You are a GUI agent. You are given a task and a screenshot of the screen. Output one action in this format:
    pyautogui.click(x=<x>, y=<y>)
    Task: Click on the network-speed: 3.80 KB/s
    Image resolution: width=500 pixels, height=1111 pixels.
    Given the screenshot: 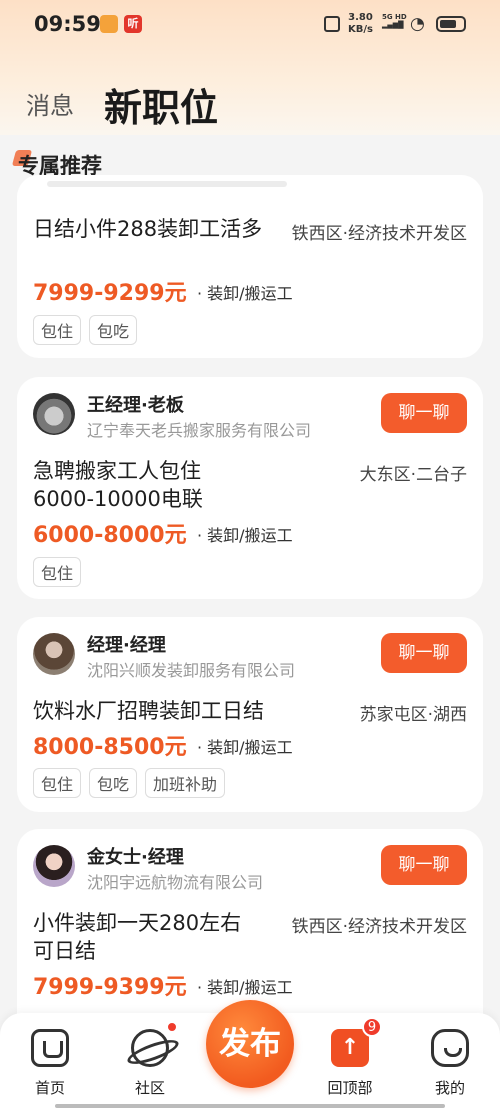 What is the action you would take?
    pyautogui.click(x=360, y=24)
    